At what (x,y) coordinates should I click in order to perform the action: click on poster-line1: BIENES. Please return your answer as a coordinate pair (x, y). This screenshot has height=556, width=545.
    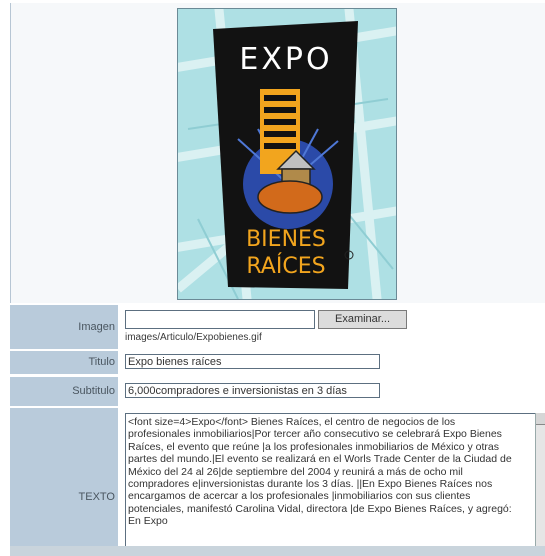
    Looking at the image, I should click on (286, 239).